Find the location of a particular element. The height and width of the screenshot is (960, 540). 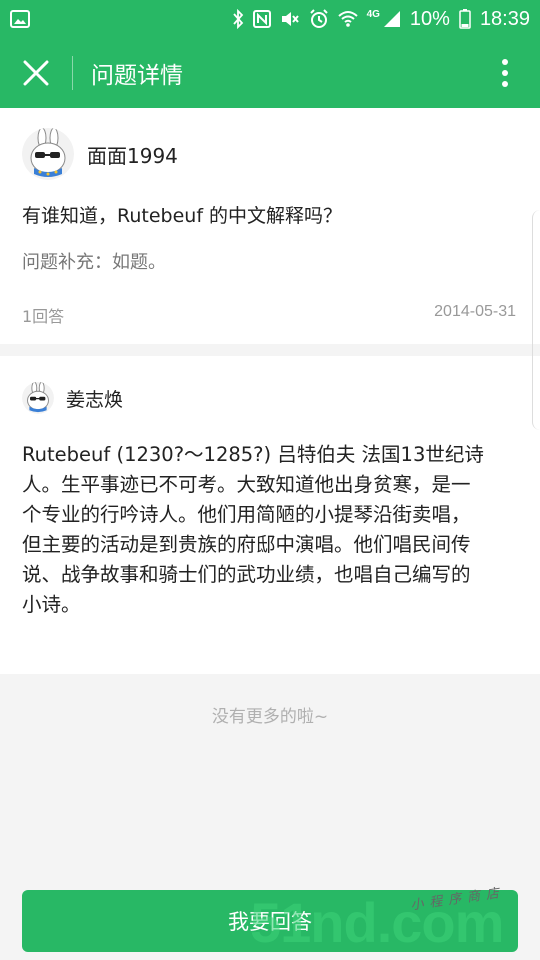

asker-row: 面面1994 is located at coordinates (100, 154).